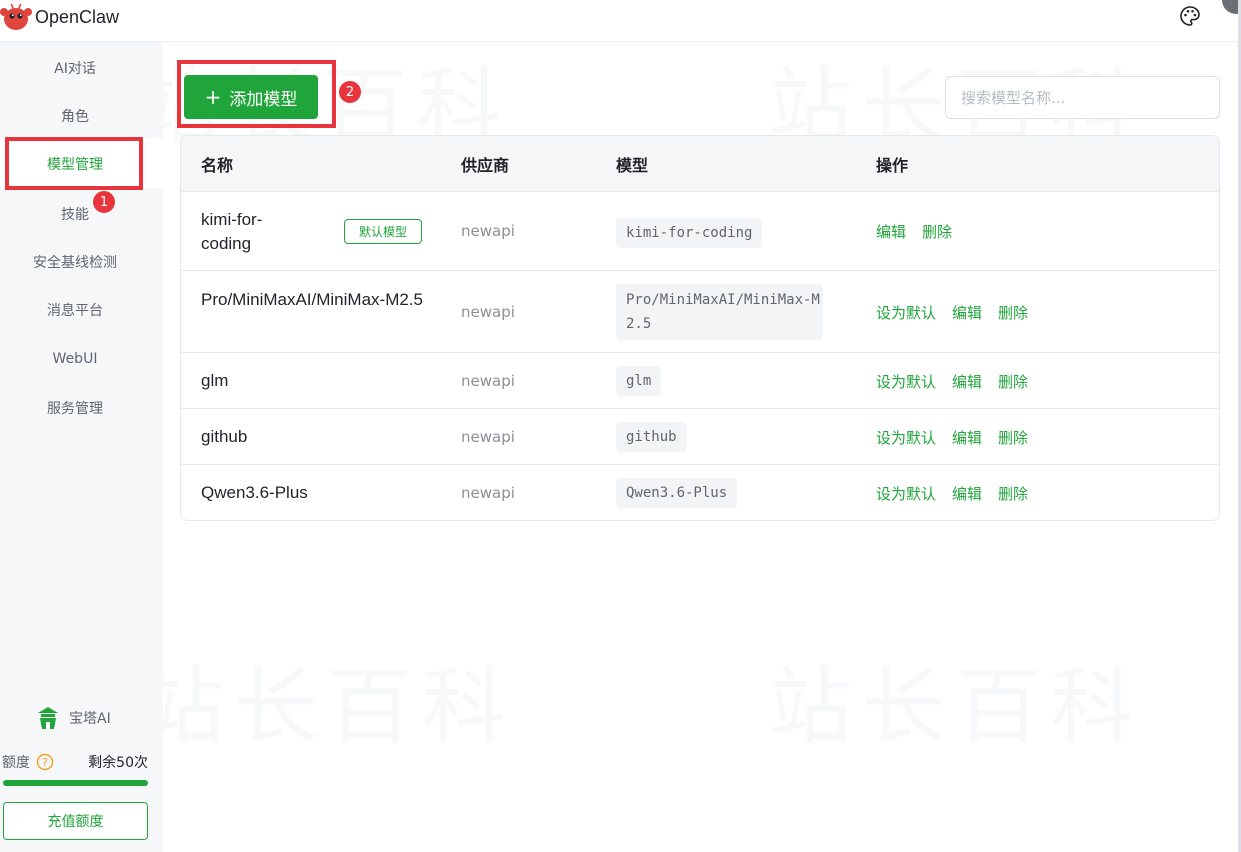 The width and height of the screenshot is (1241, 852). What do you see at coordinates (263, 99) in the screenshot?
I see `add-model-label: 添加模型` at bounding box center [263, 99].